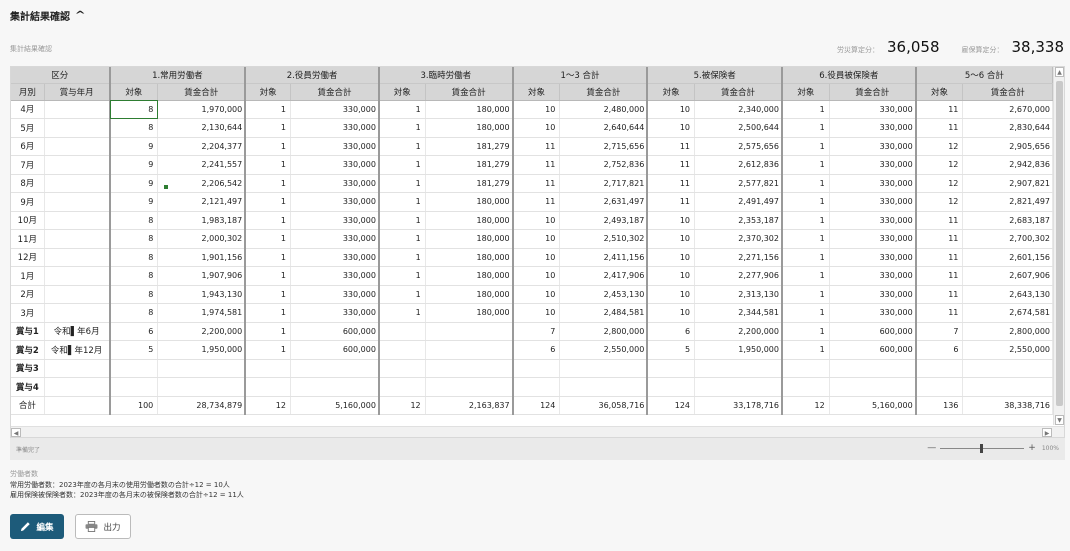 The height and width of the screenshot is (551, 1070). What do you see at coordinates (201, 183) in the screenshot?
I see `wage-cell: 2,206,542` at bounding box center [201, 183].